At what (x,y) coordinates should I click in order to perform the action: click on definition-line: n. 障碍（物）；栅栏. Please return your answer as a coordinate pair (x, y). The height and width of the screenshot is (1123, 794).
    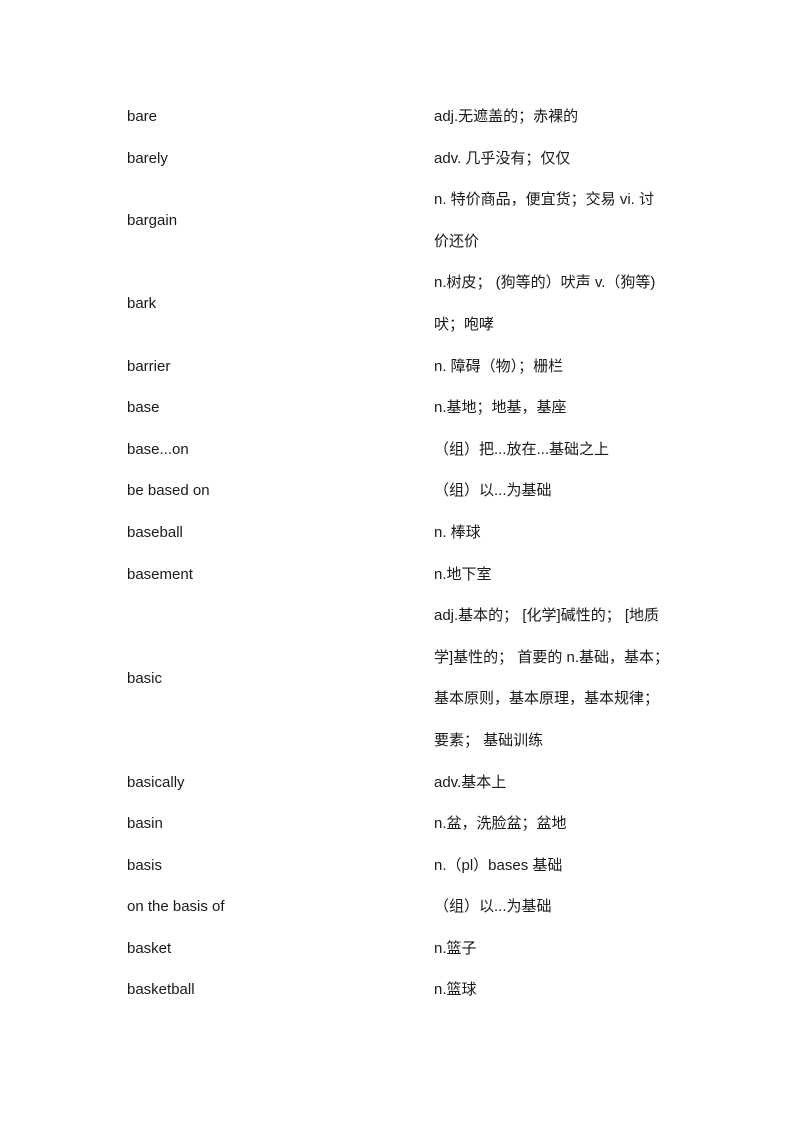
    Looking at the image, I should click on (499, 366).